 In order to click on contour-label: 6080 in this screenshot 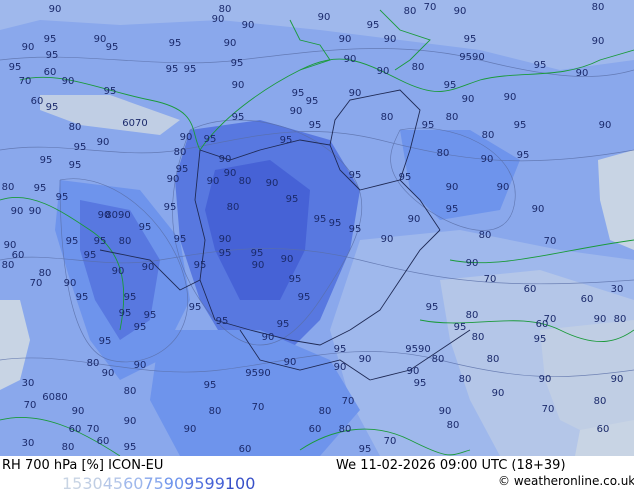, I will do `click(54, 397)`.